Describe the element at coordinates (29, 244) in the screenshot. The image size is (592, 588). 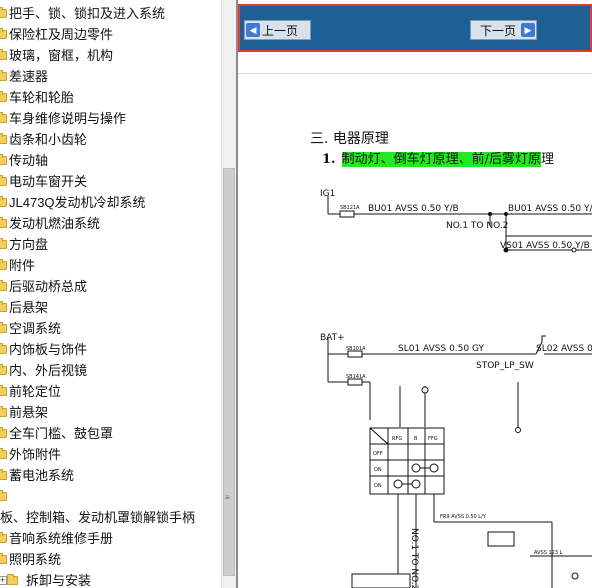
I see `tree-item-label: 方向盘` at that location.